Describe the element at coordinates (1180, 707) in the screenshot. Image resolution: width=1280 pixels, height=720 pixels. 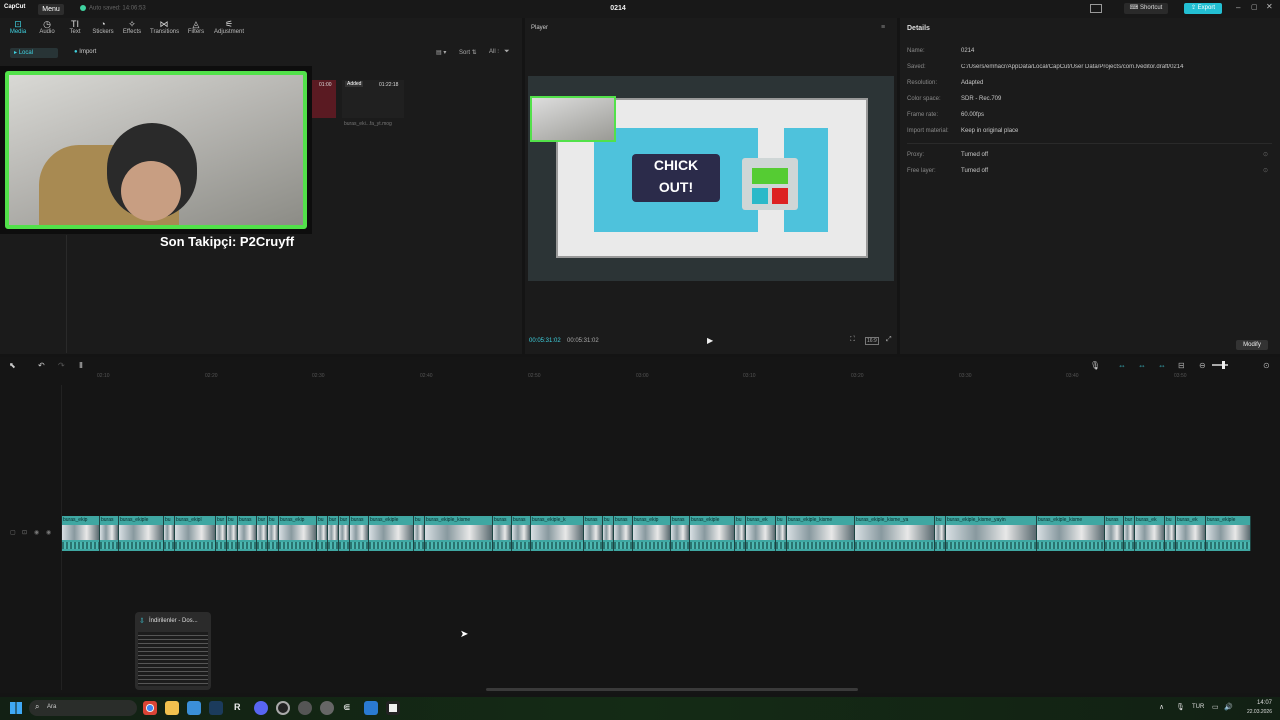
I see `microphone-tray-icon: 🎙` at that location.